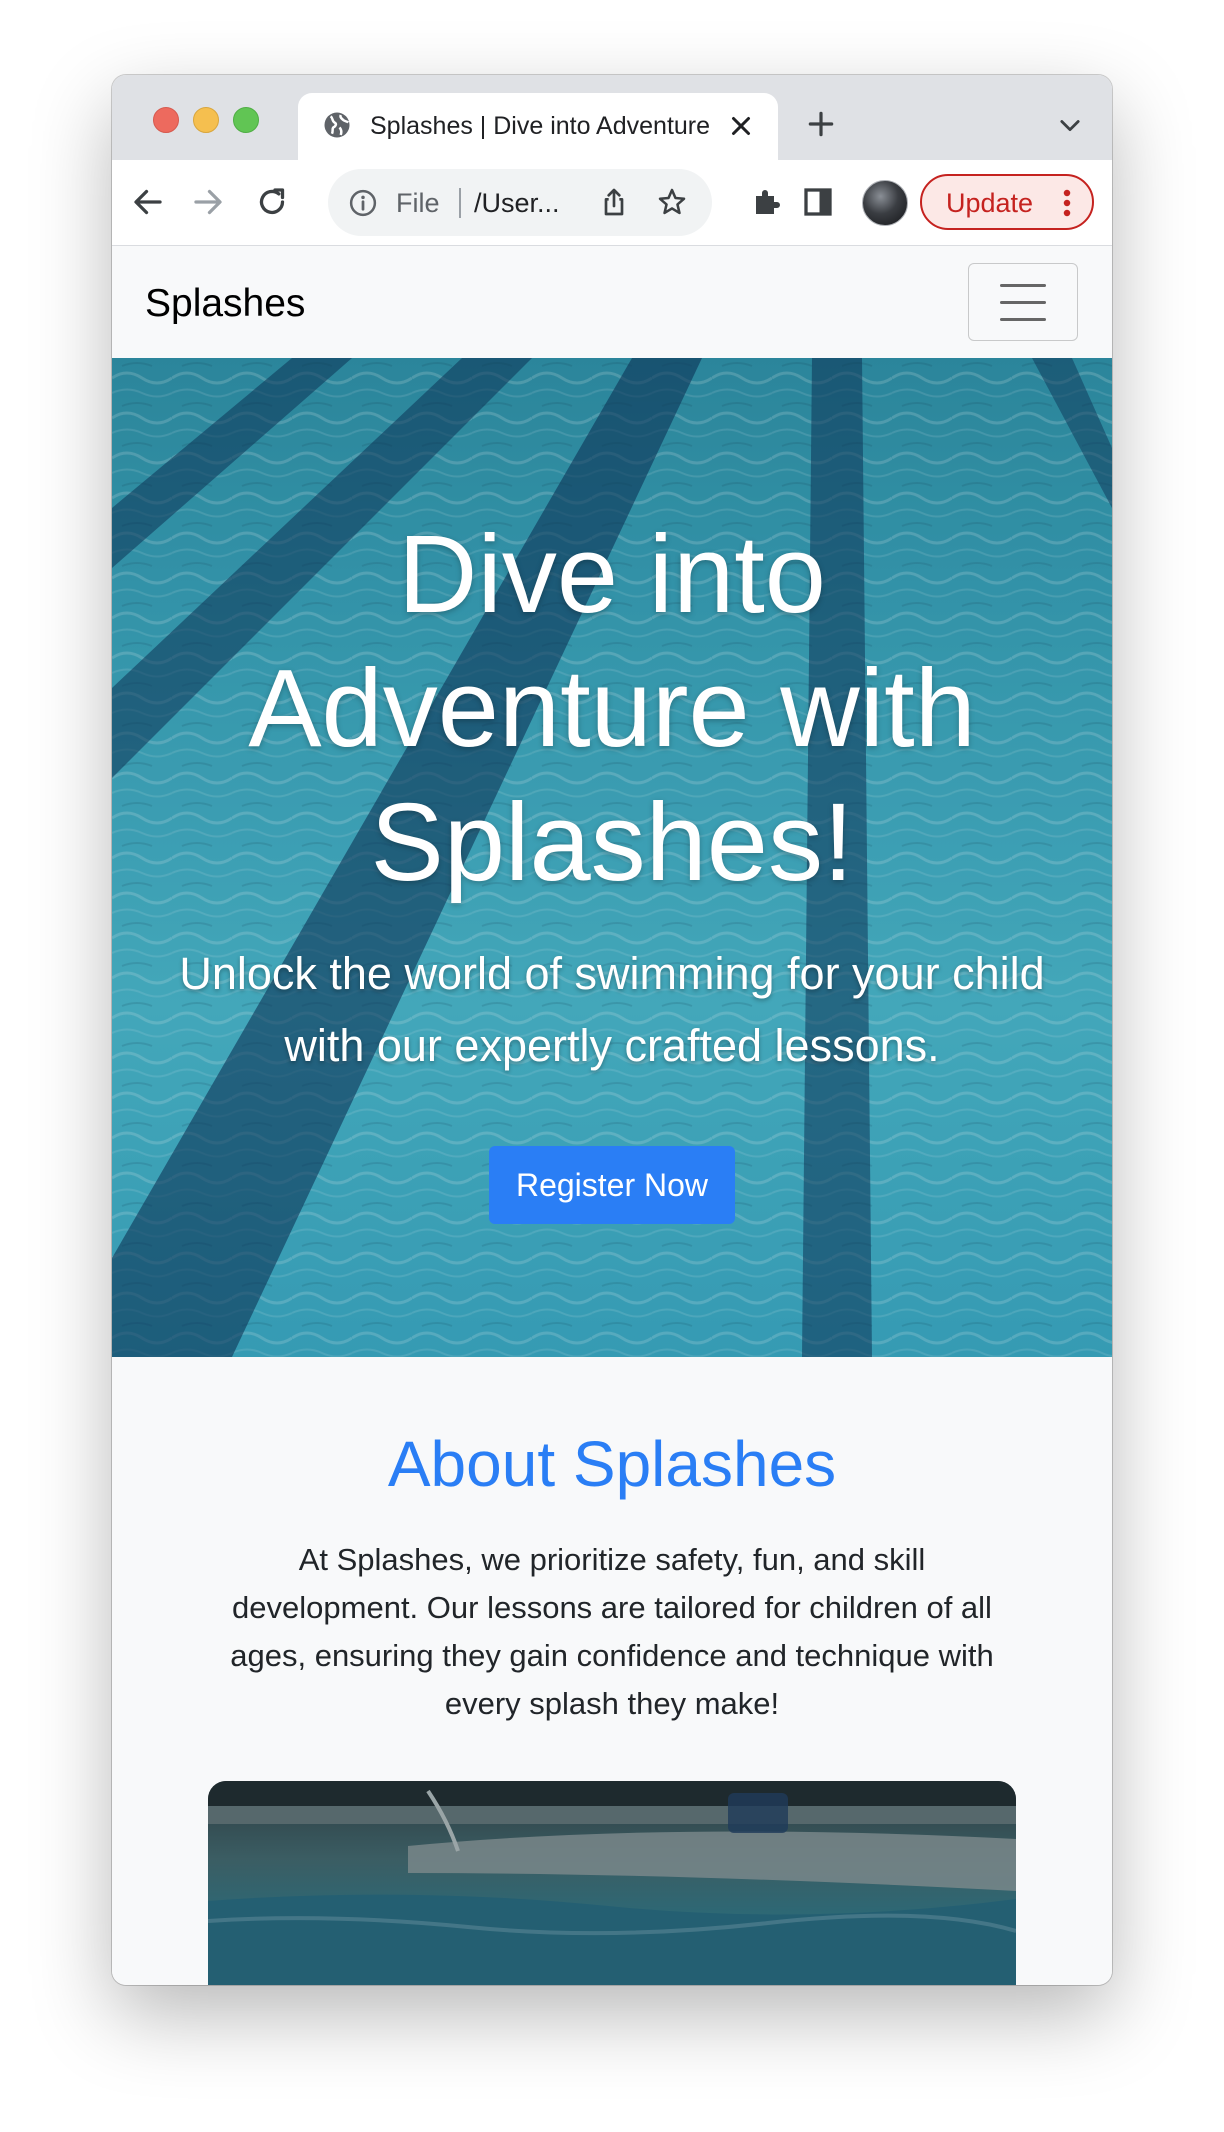 The height and width of the screenshot is (2132, 1224). I want to click on hero-title: Dive into Adventure with Splashes!, so click(612, 708).